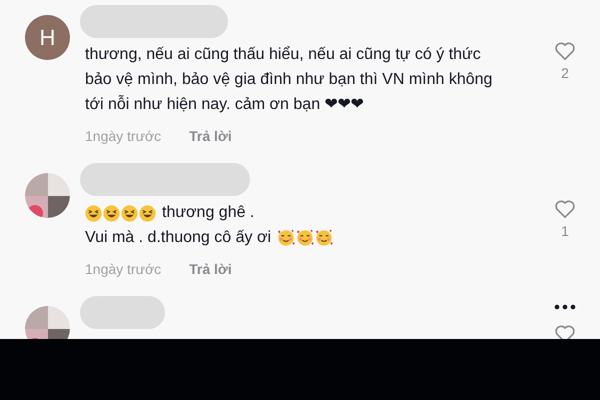  Describe the element at coordinates (178, 238) in the screenshot. I see `comment-text: Vui mà . d.thuong cô ấy ơi` at that location.